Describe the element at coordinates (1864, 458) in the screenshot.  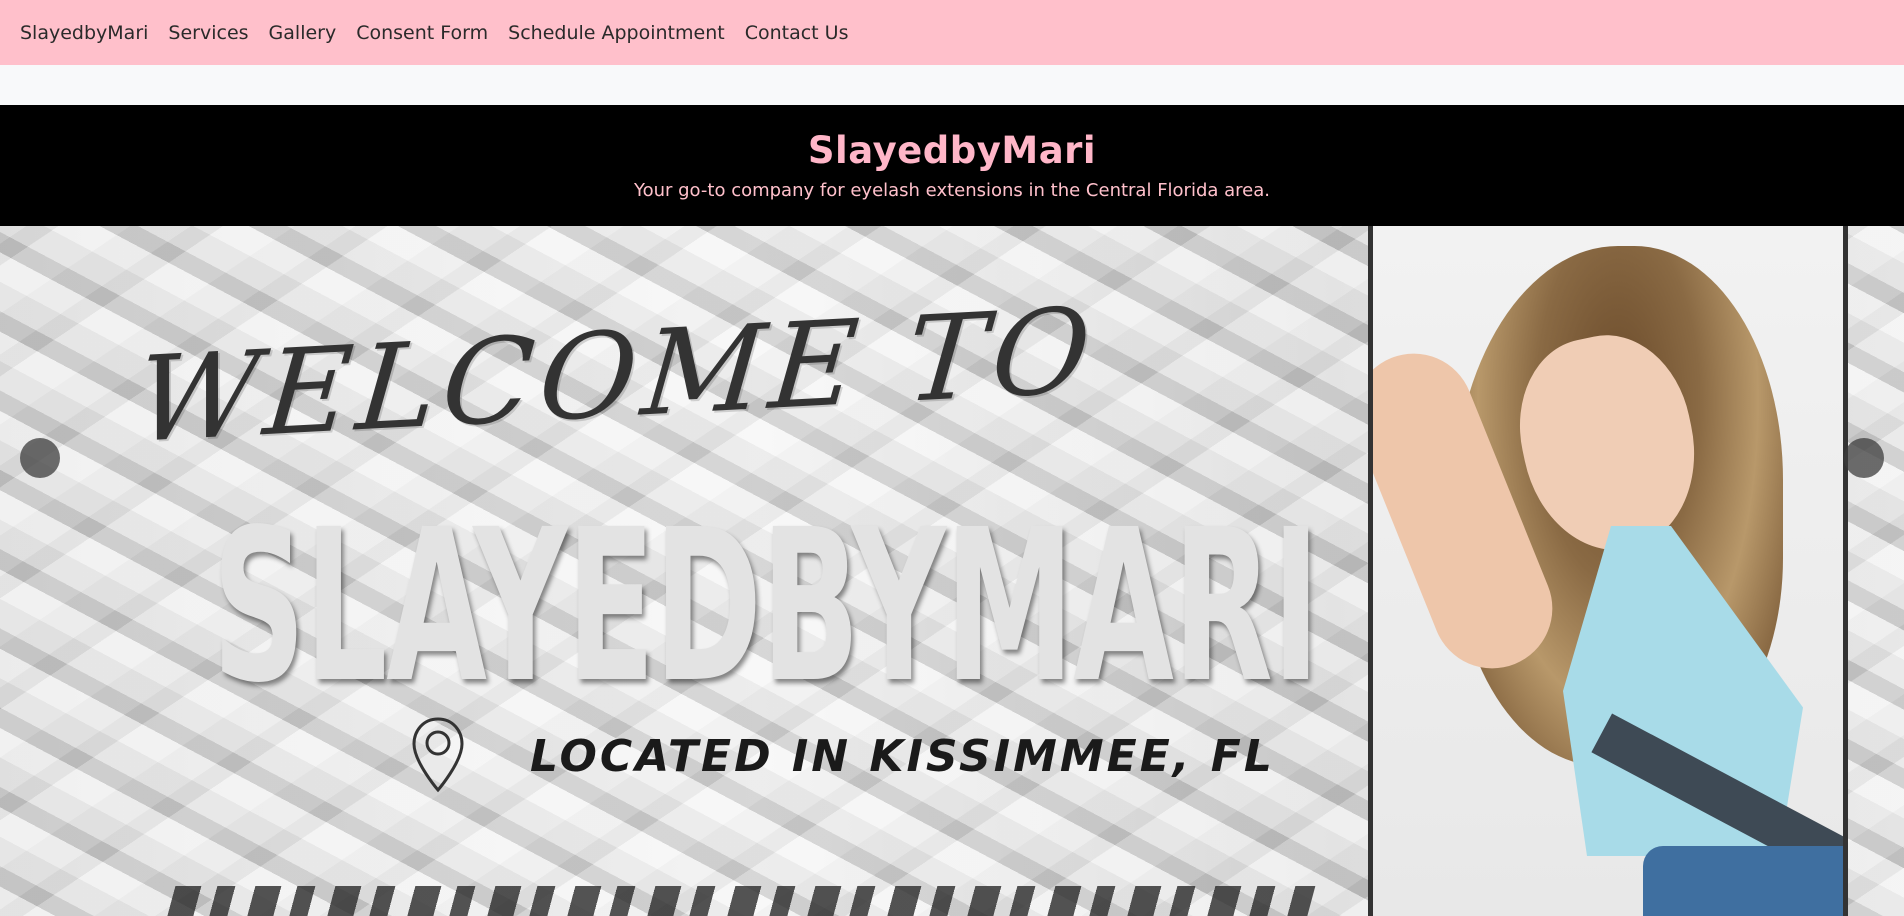
I see `carousel-next-button` at that location.